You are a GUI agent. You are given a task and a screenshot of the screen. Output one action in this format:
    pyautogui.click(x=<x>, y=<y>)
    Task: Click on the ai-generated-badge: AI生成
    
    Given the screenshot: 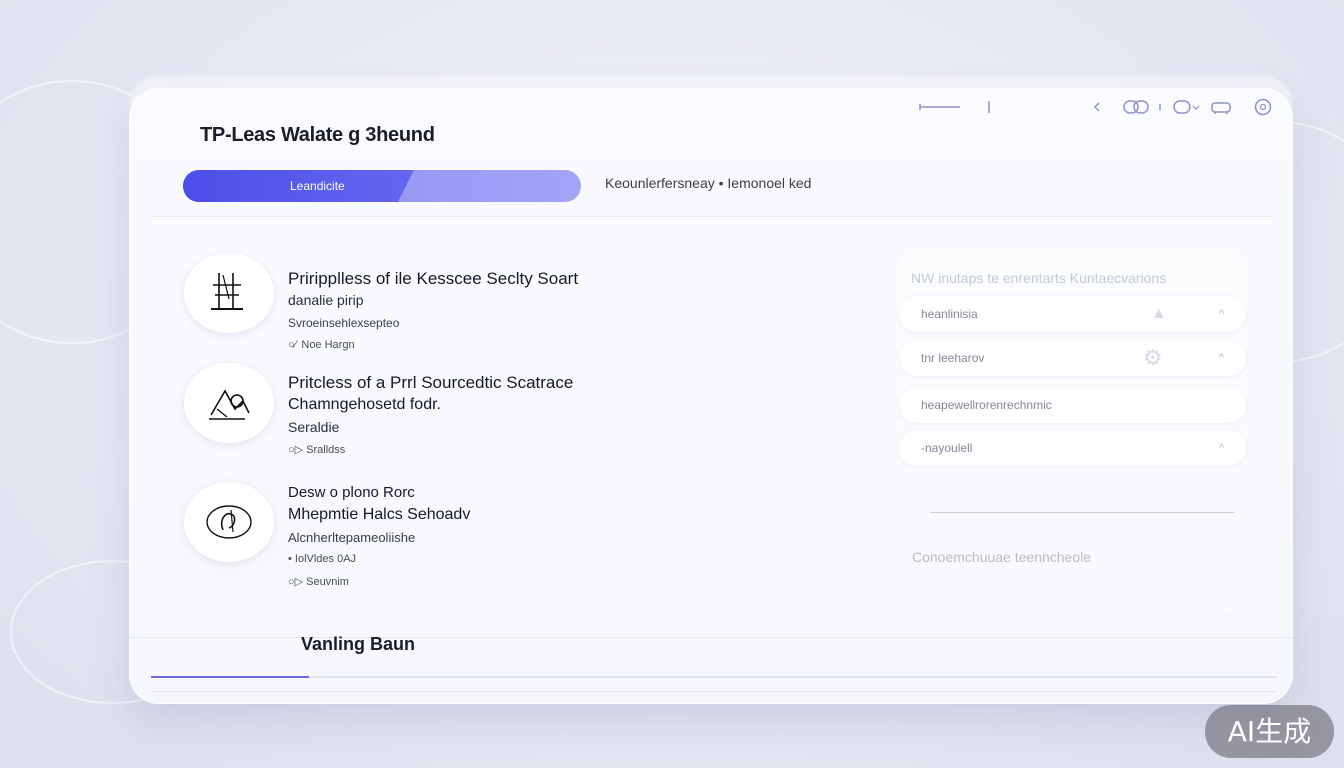 What is the action you would take?
    pyautogui.click(x=1269, y=731)
    